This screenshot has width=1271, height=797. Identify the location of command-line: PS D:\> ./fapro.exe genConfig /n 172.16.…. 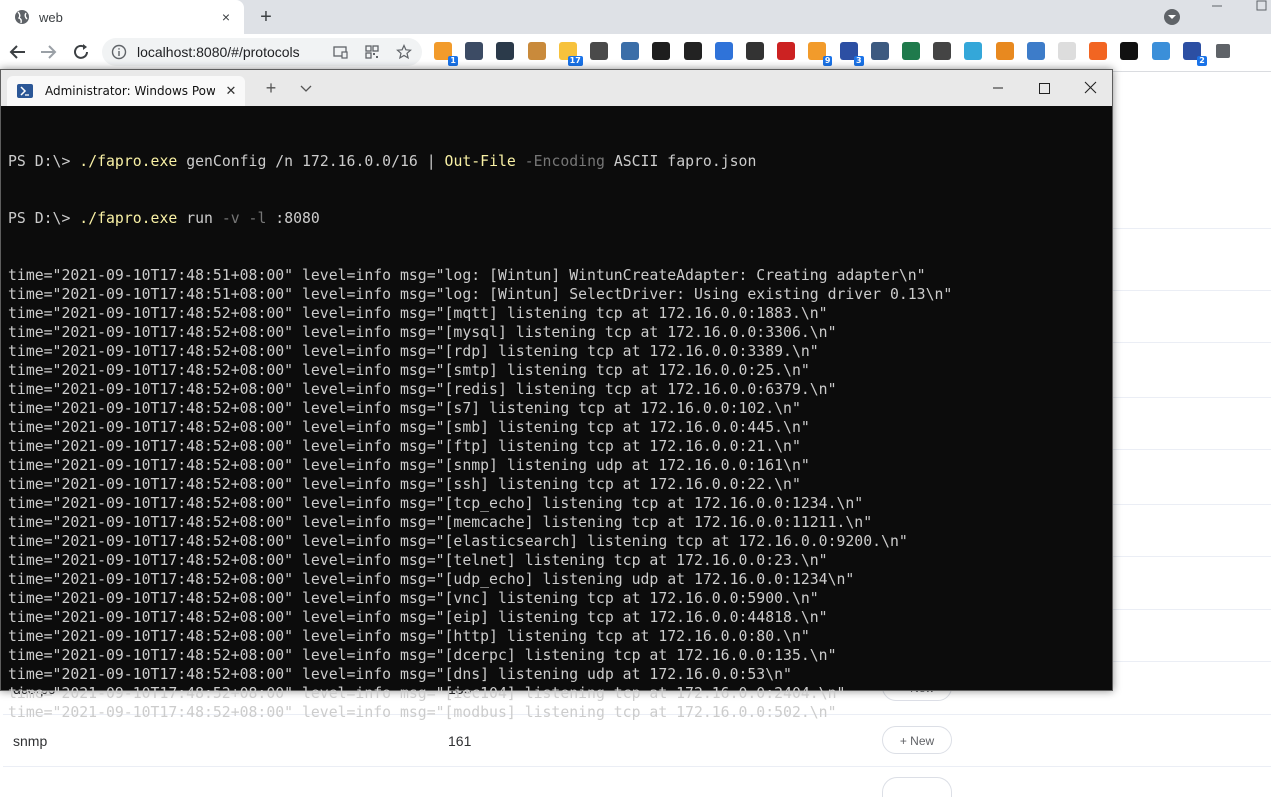
(558, 161).